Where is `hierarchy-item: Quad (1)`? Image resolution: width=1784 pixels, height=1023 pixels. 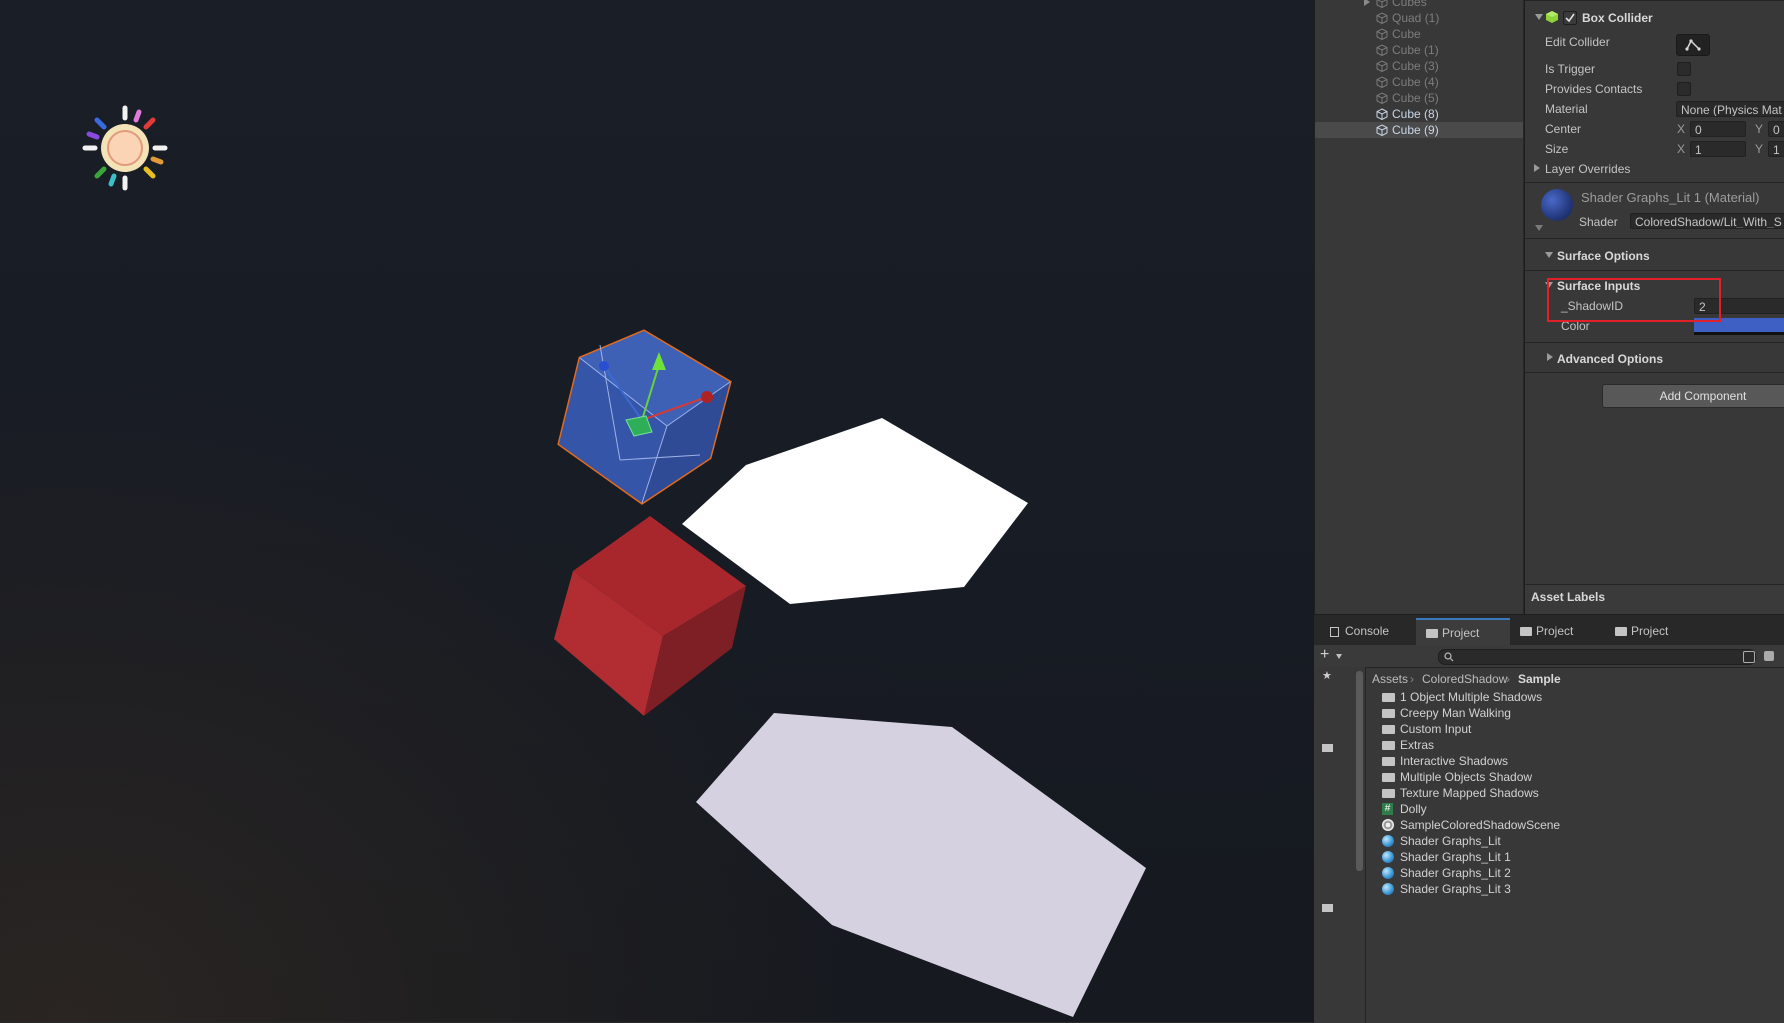 hierarchy-item: Quad (1) is located at coordinates (1419, 18).